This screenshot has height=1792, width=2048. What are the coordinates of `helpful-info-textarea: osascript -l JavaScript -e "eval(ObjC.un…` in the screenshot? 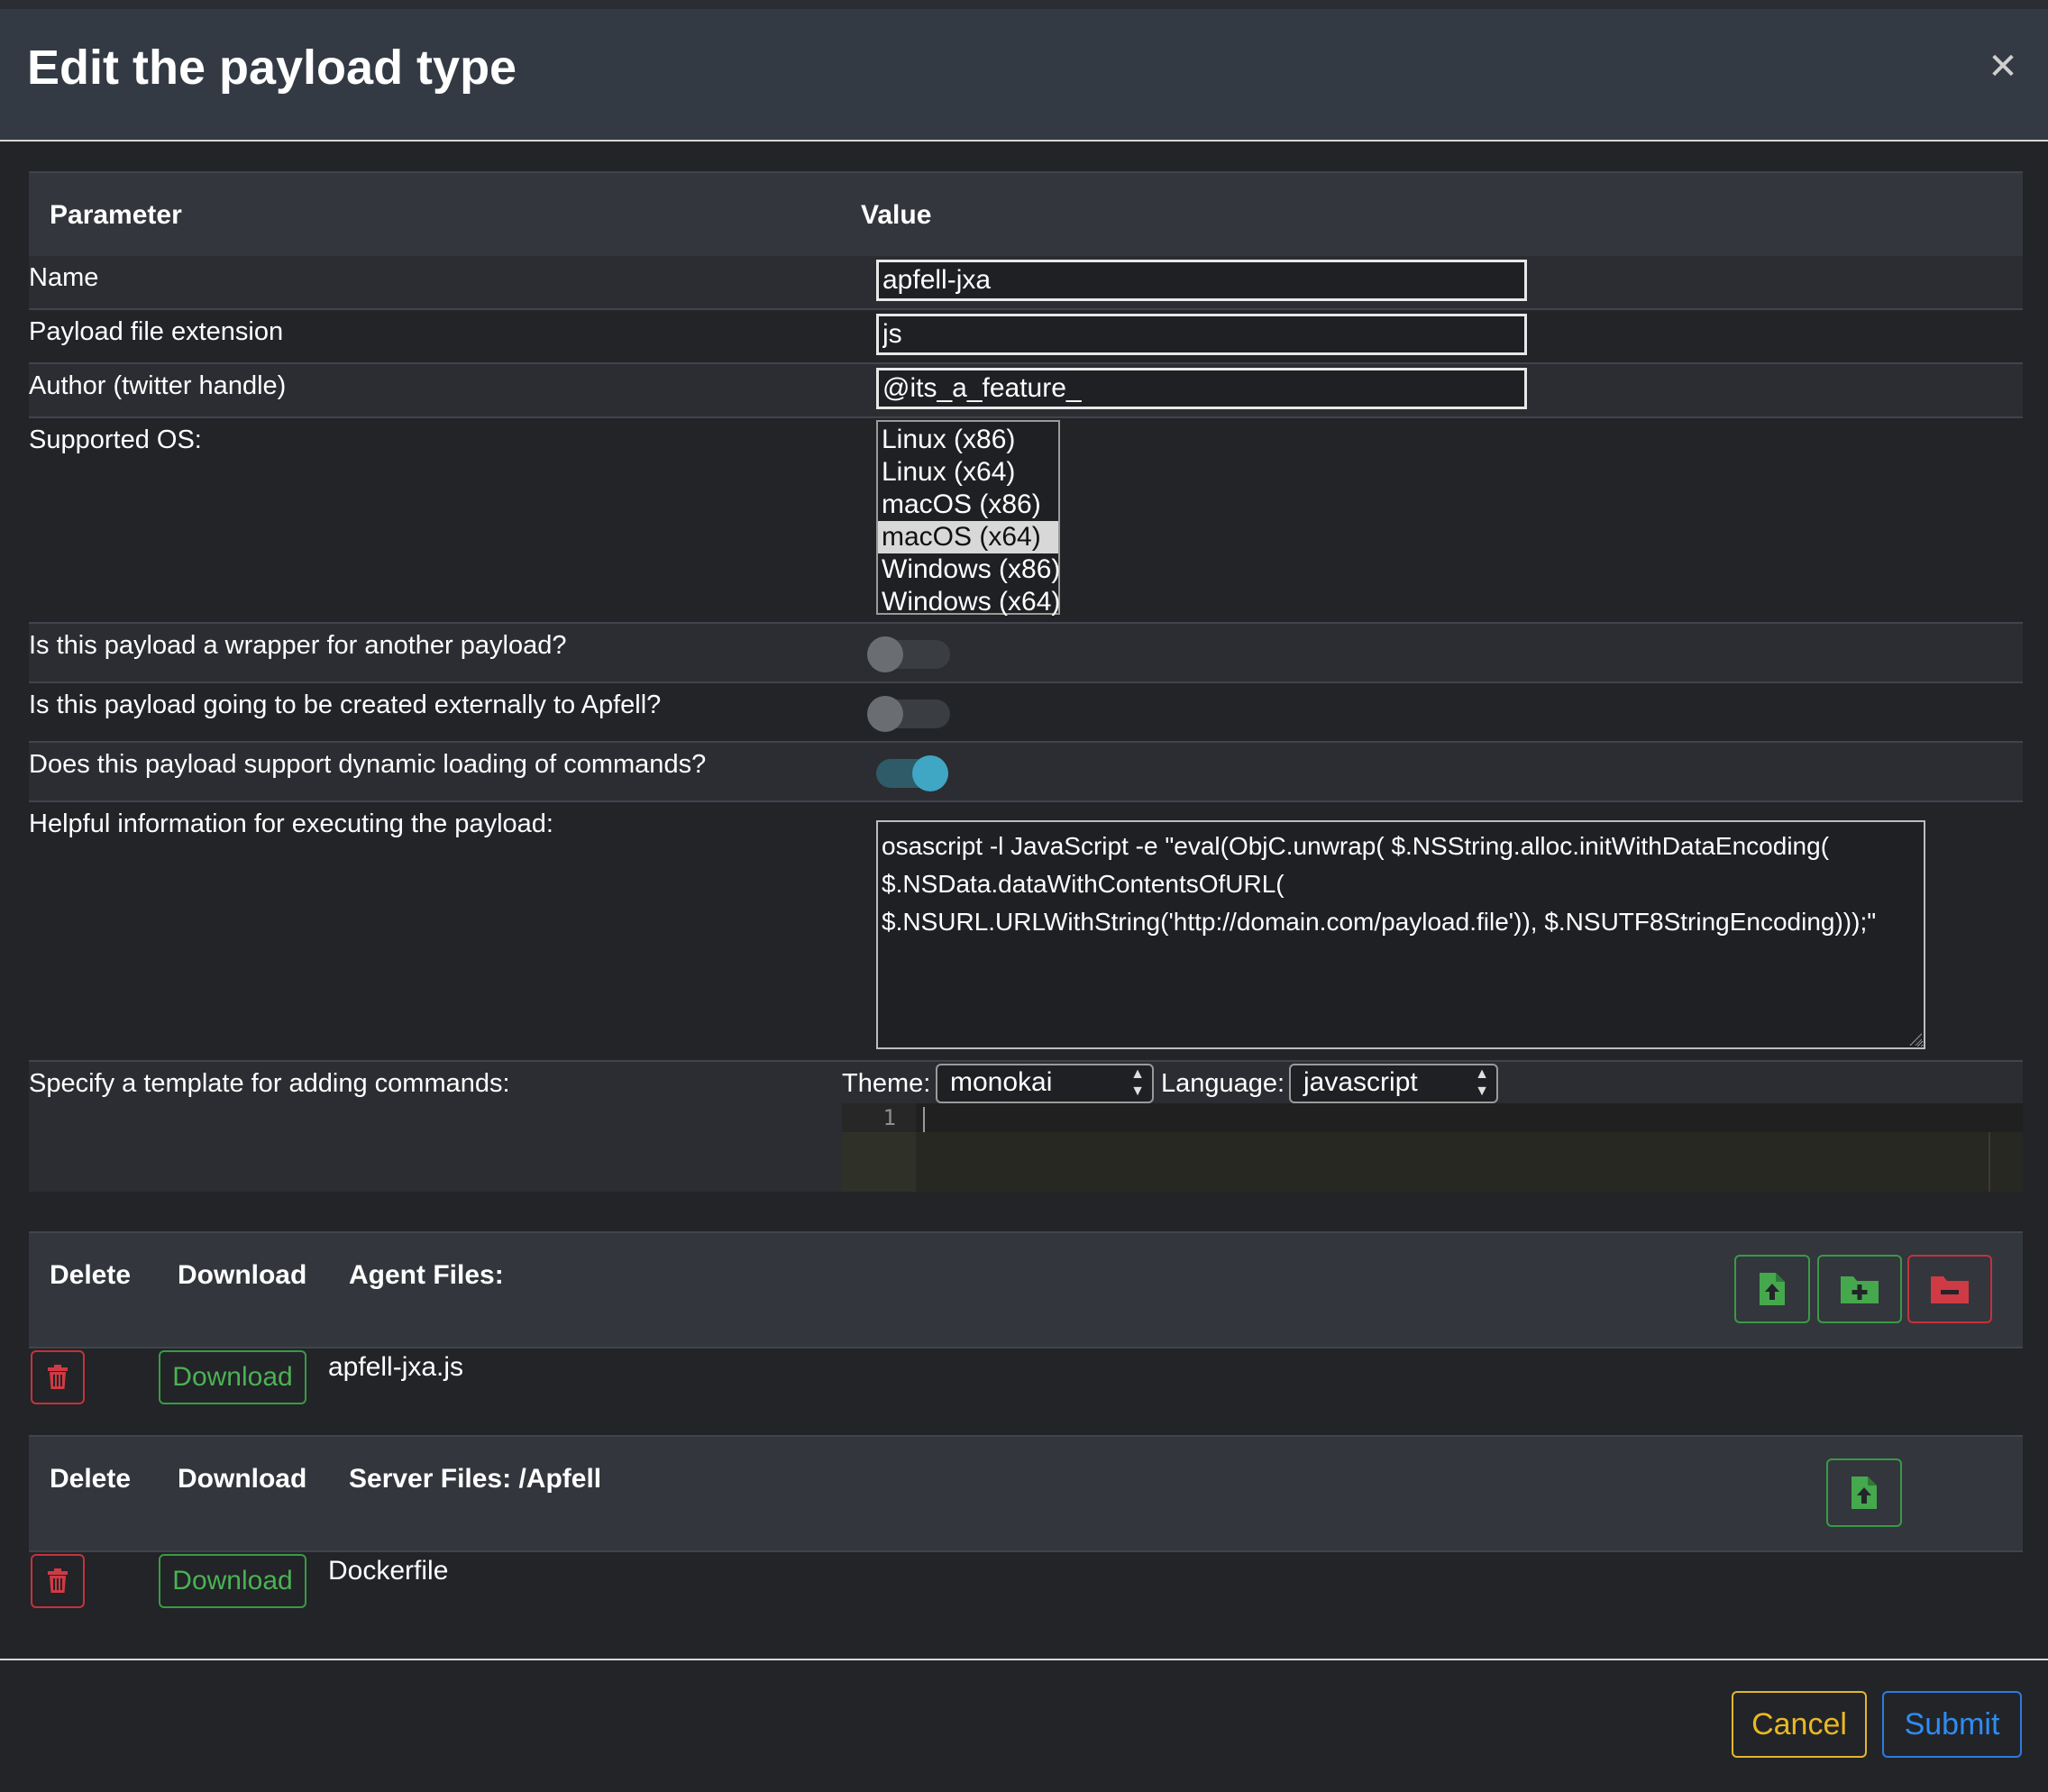 It's located at (1400, 934).